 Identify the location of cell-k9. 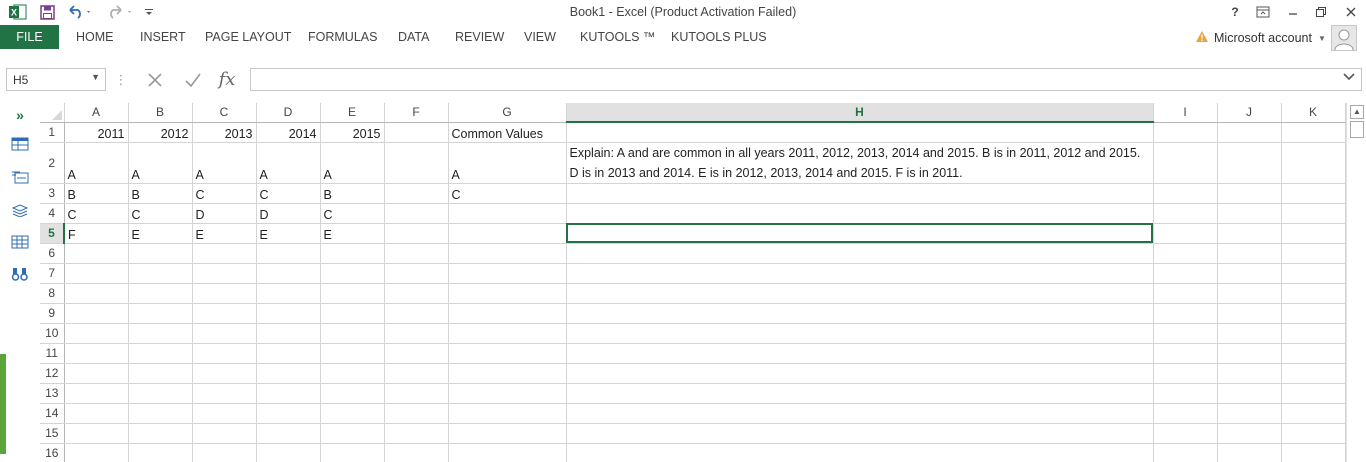
(1313, 313).